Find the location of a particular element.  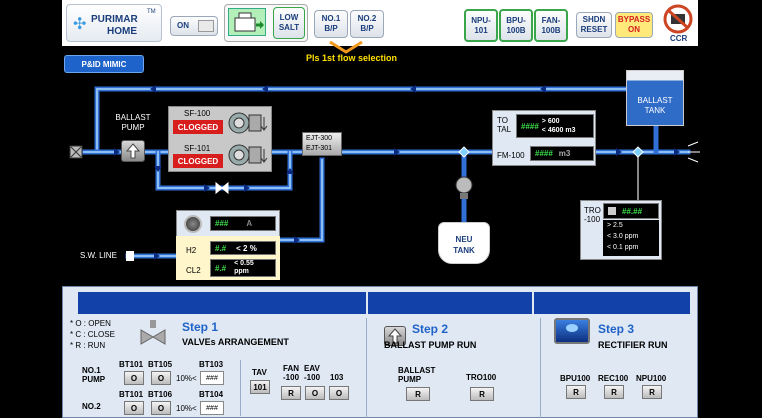

sensor-lamp-icon is located at coordinates (193, 224).